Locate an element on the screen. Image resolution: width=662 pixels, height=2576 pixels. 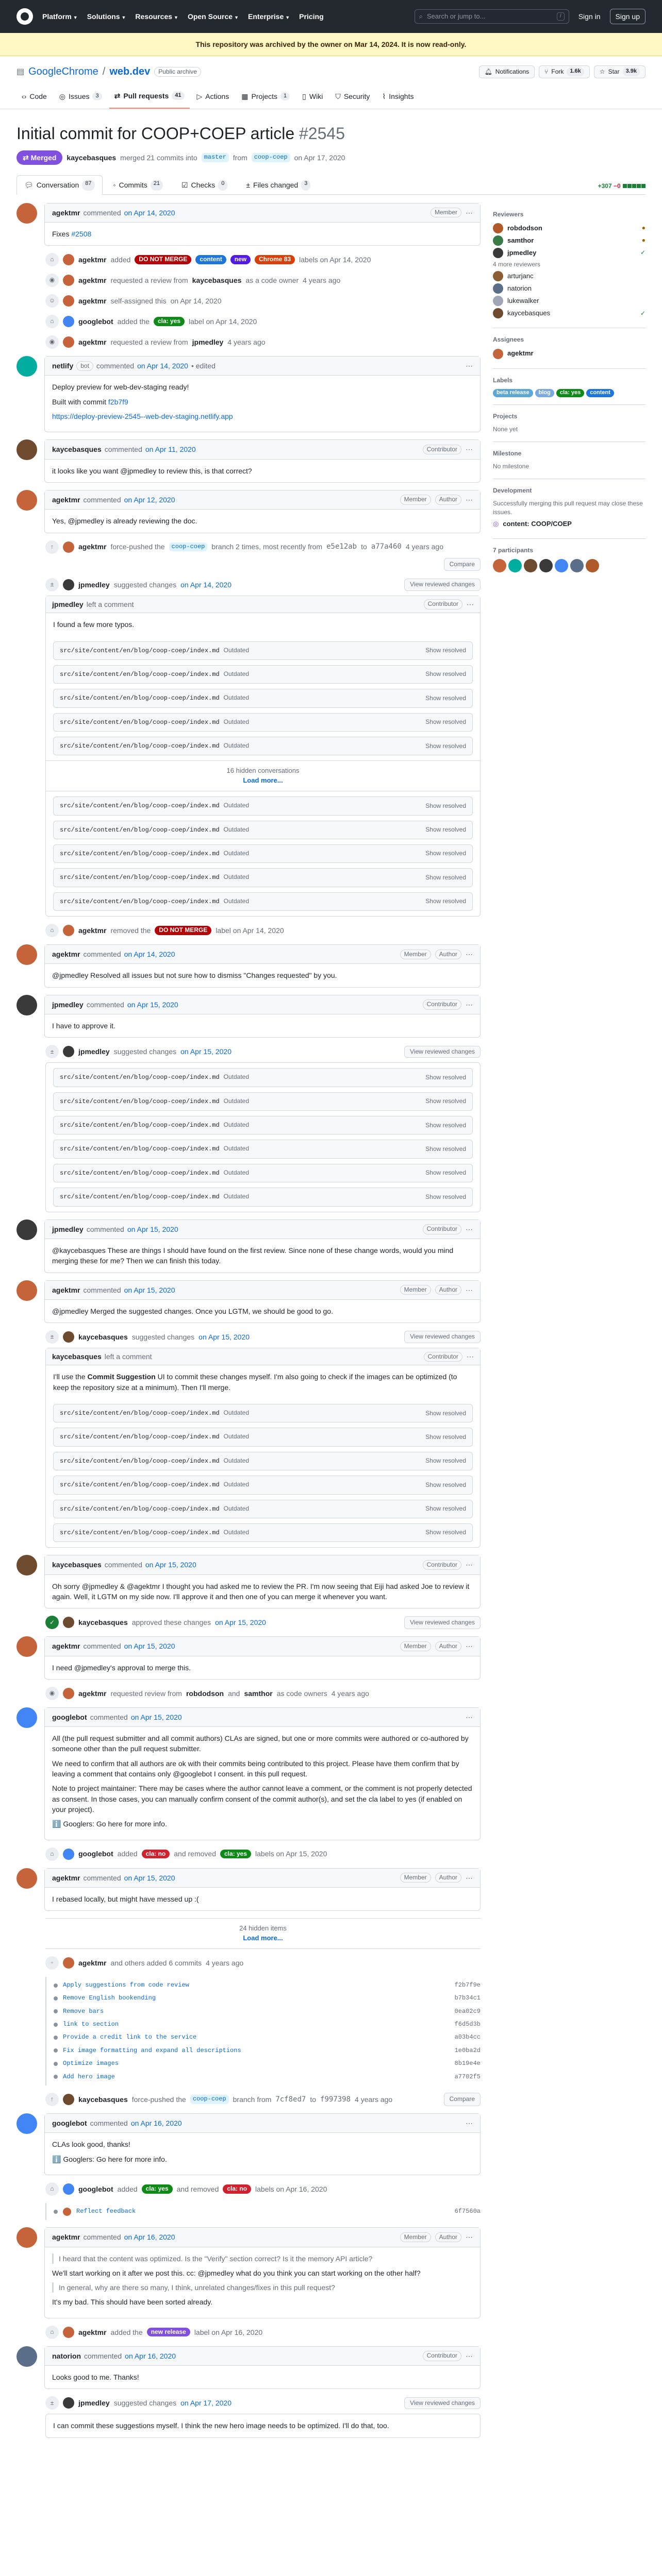
head-branch: coop-coep is located at coordinates (270, 157).